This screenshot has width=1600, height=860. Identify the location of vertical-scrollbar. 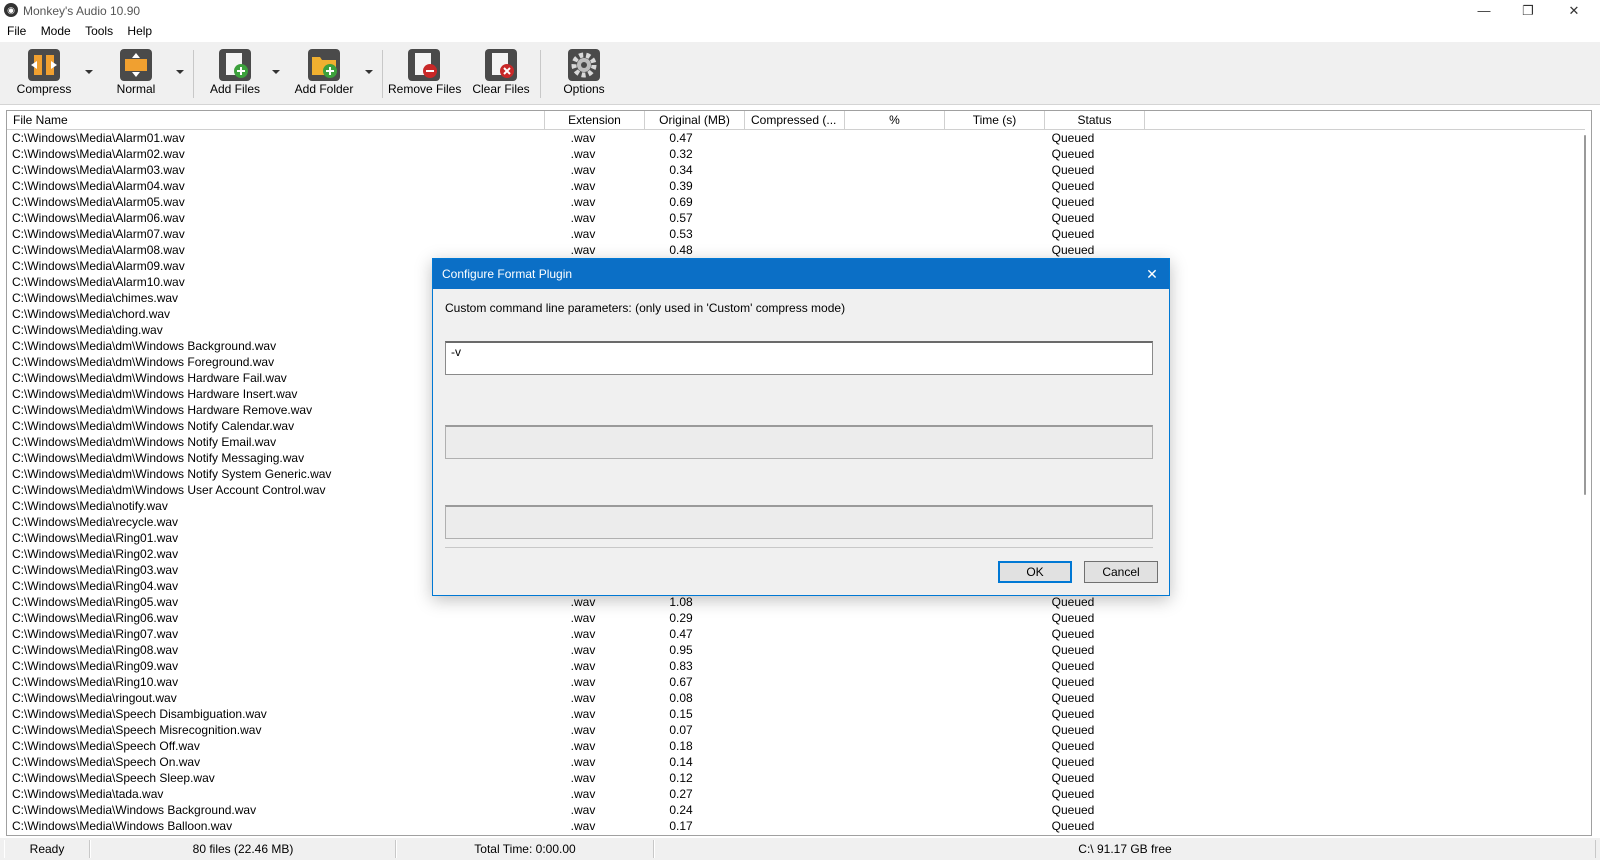
(1585, 482).